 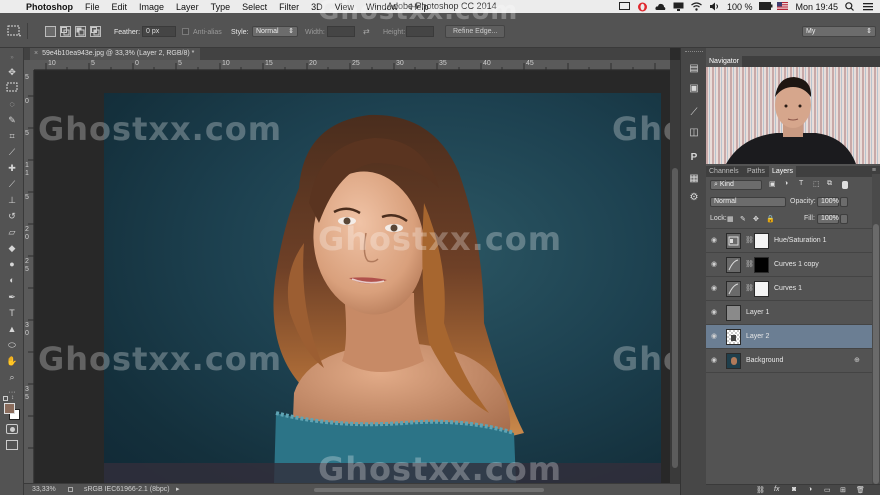 I want to click on battery-icon, so click(x=766, y=6).